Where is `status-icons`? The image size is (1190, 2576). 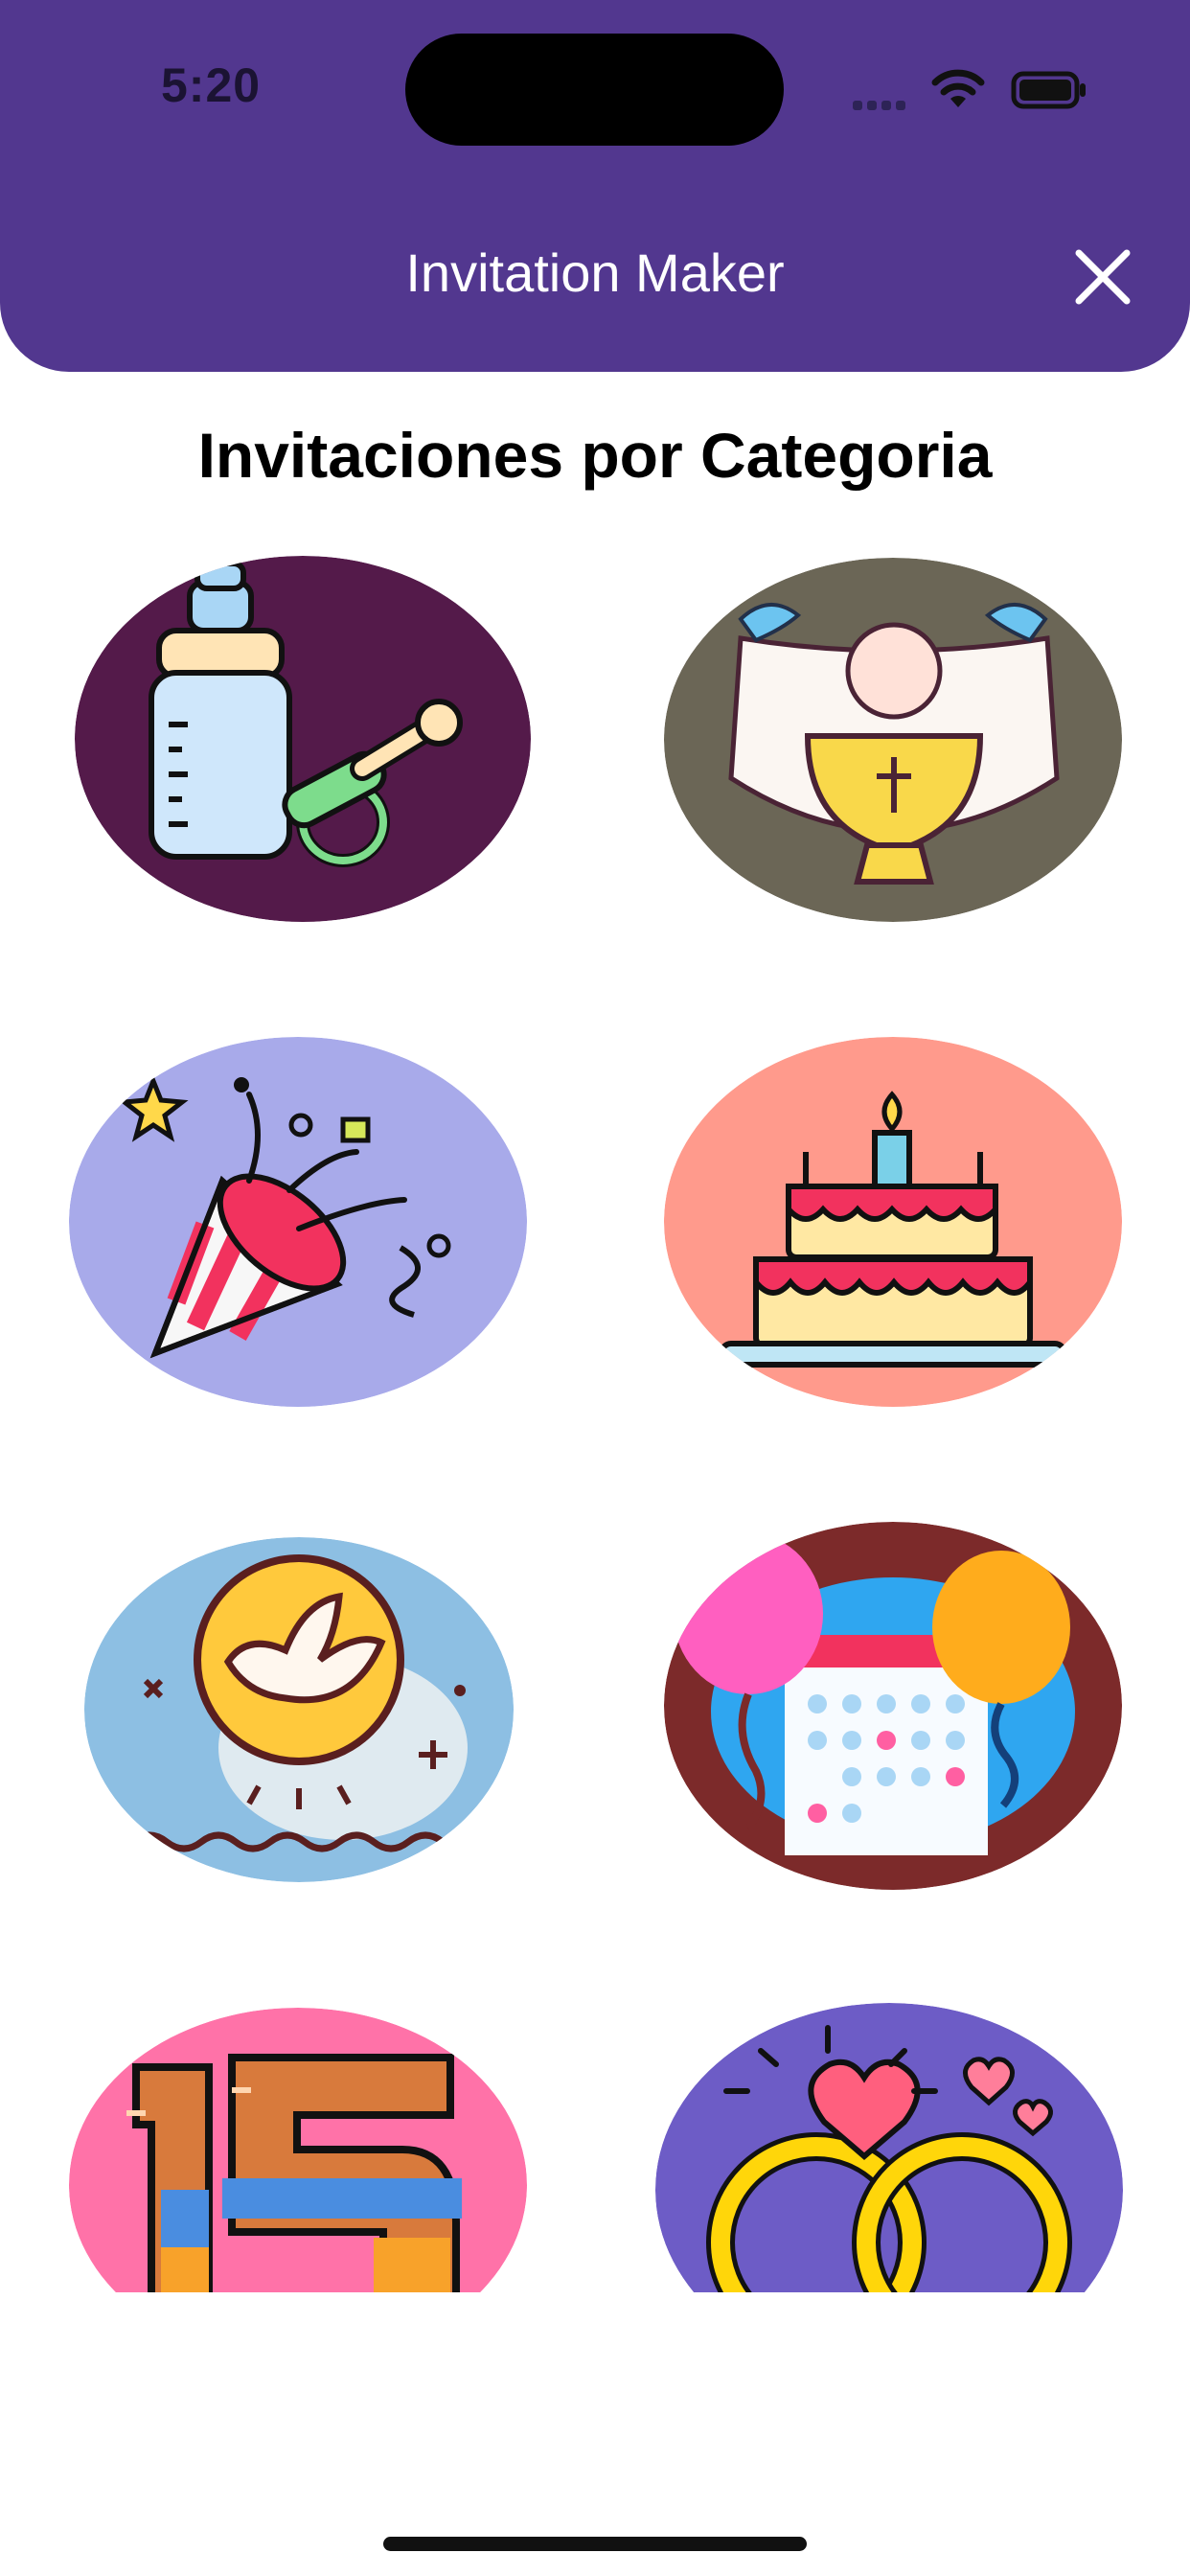 status-icons is located at coordinates (978, 89).